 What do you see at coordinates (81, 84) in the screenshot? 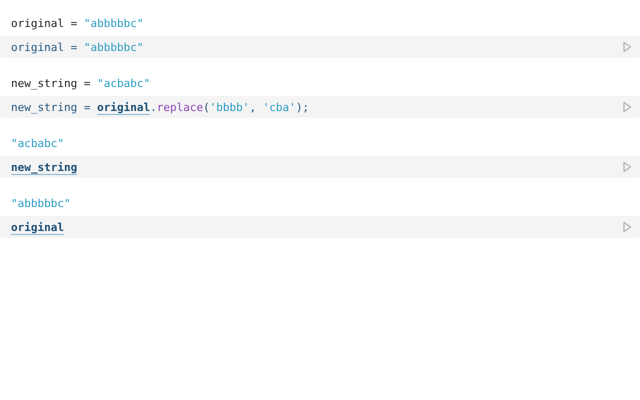
I see `cell-output: new_string = "acbabc"` at bounding box center [81, 84].